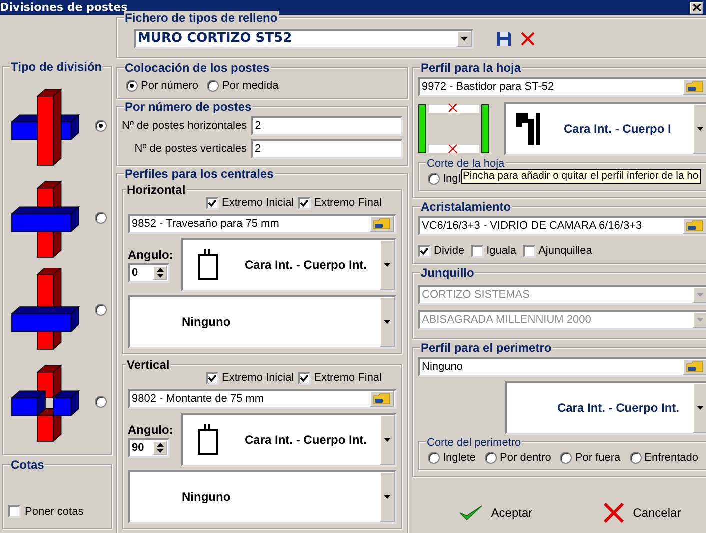  What do you see at coordinates (581, 176) in the screenshot?
I see `tooltip: Pincha para añadir o quitar el perfil inferior de la ho` at bounding box center [581, 176].